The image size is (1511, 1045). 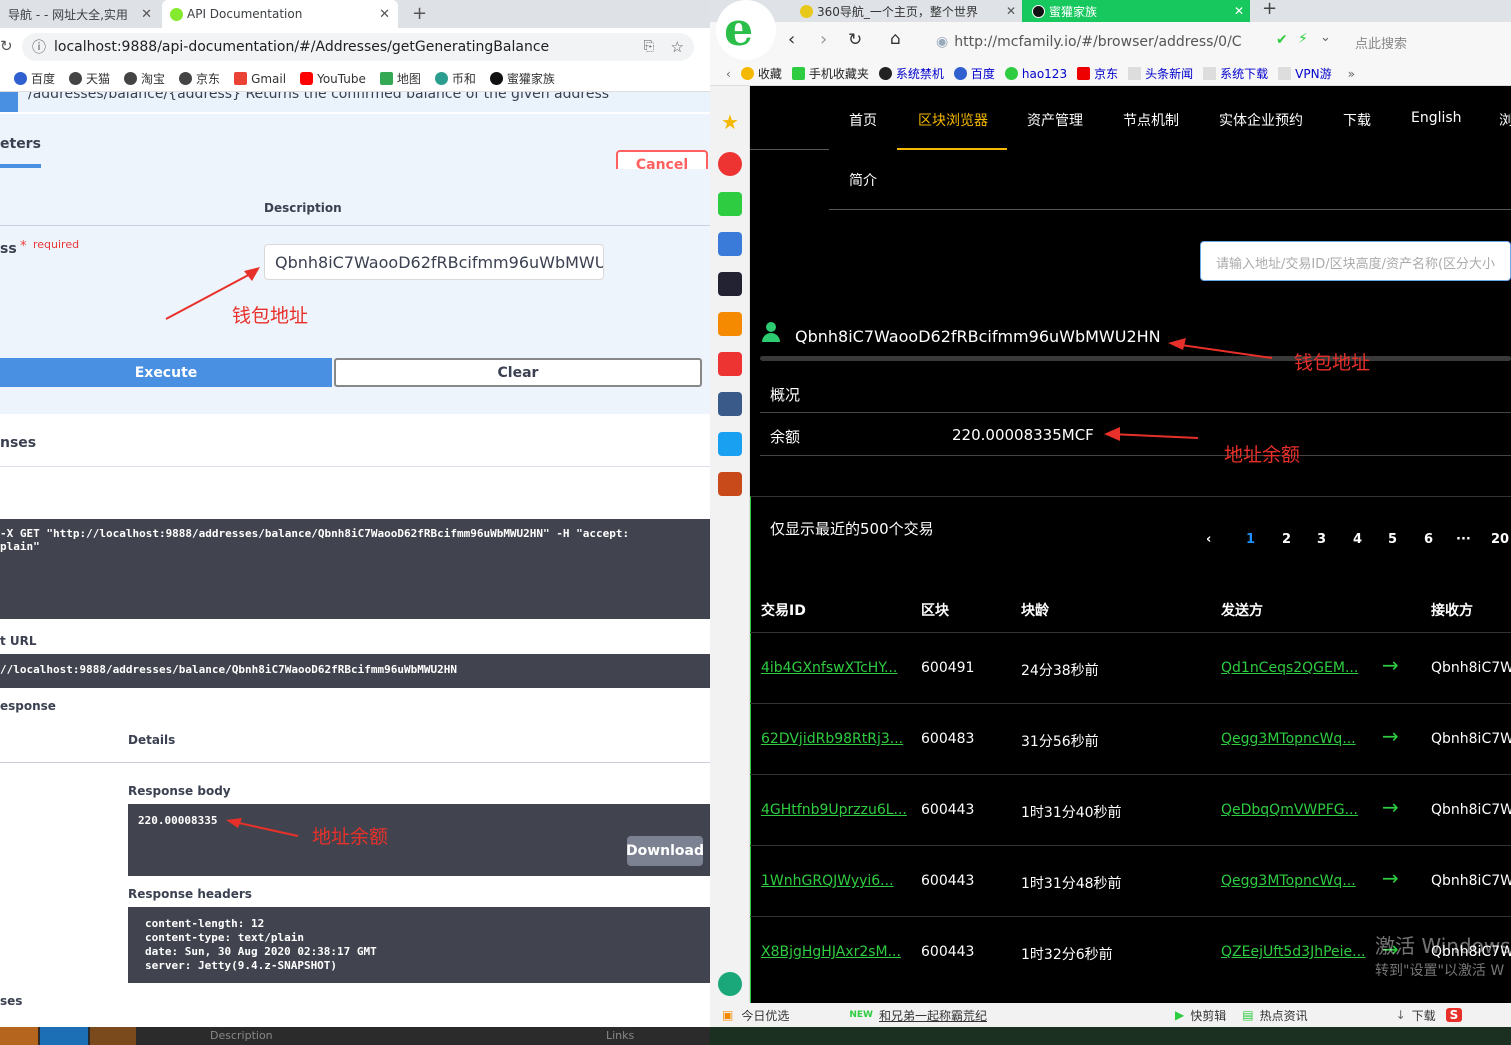 I want to click on novel-icon, so click(x=730, y=324).